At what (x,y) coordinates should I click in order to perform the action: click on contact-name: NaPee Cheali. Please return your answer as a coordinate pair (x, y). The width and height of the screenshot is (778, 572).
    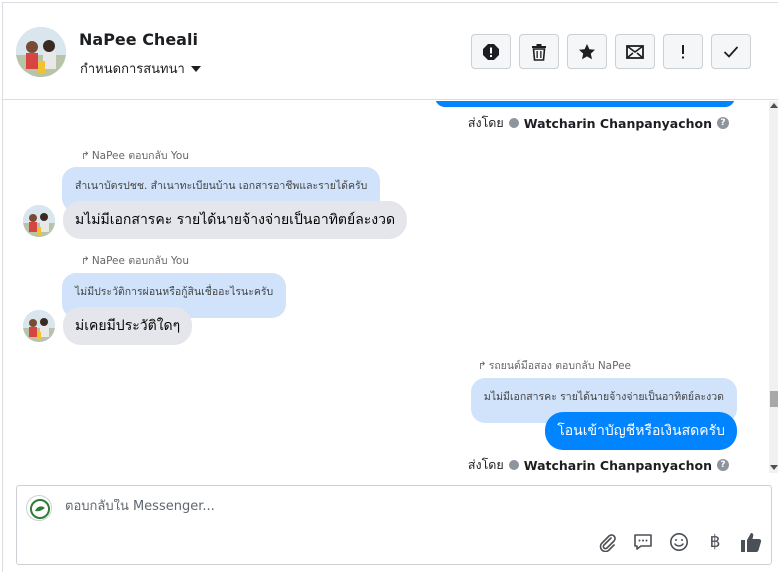
    Looking at the image, I should click on (138, 39).